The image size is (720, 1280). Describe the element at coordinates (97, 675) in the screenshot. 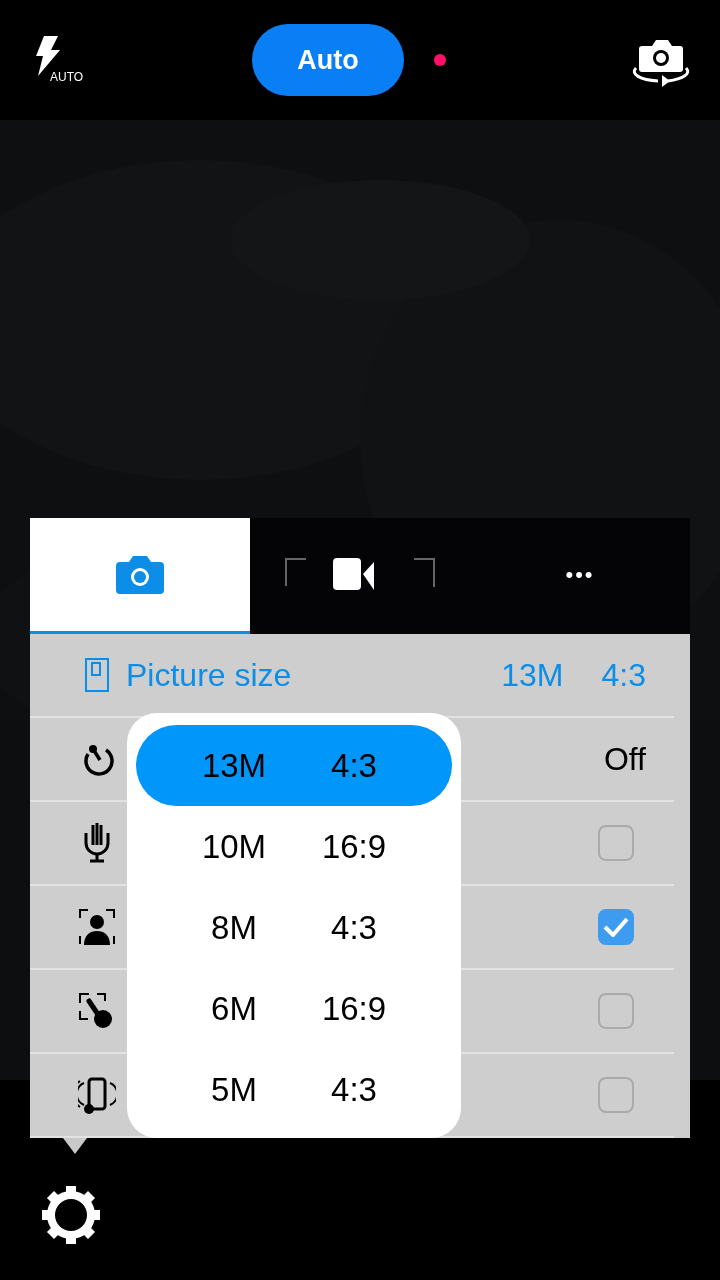

I see `frame-icon` at that location.